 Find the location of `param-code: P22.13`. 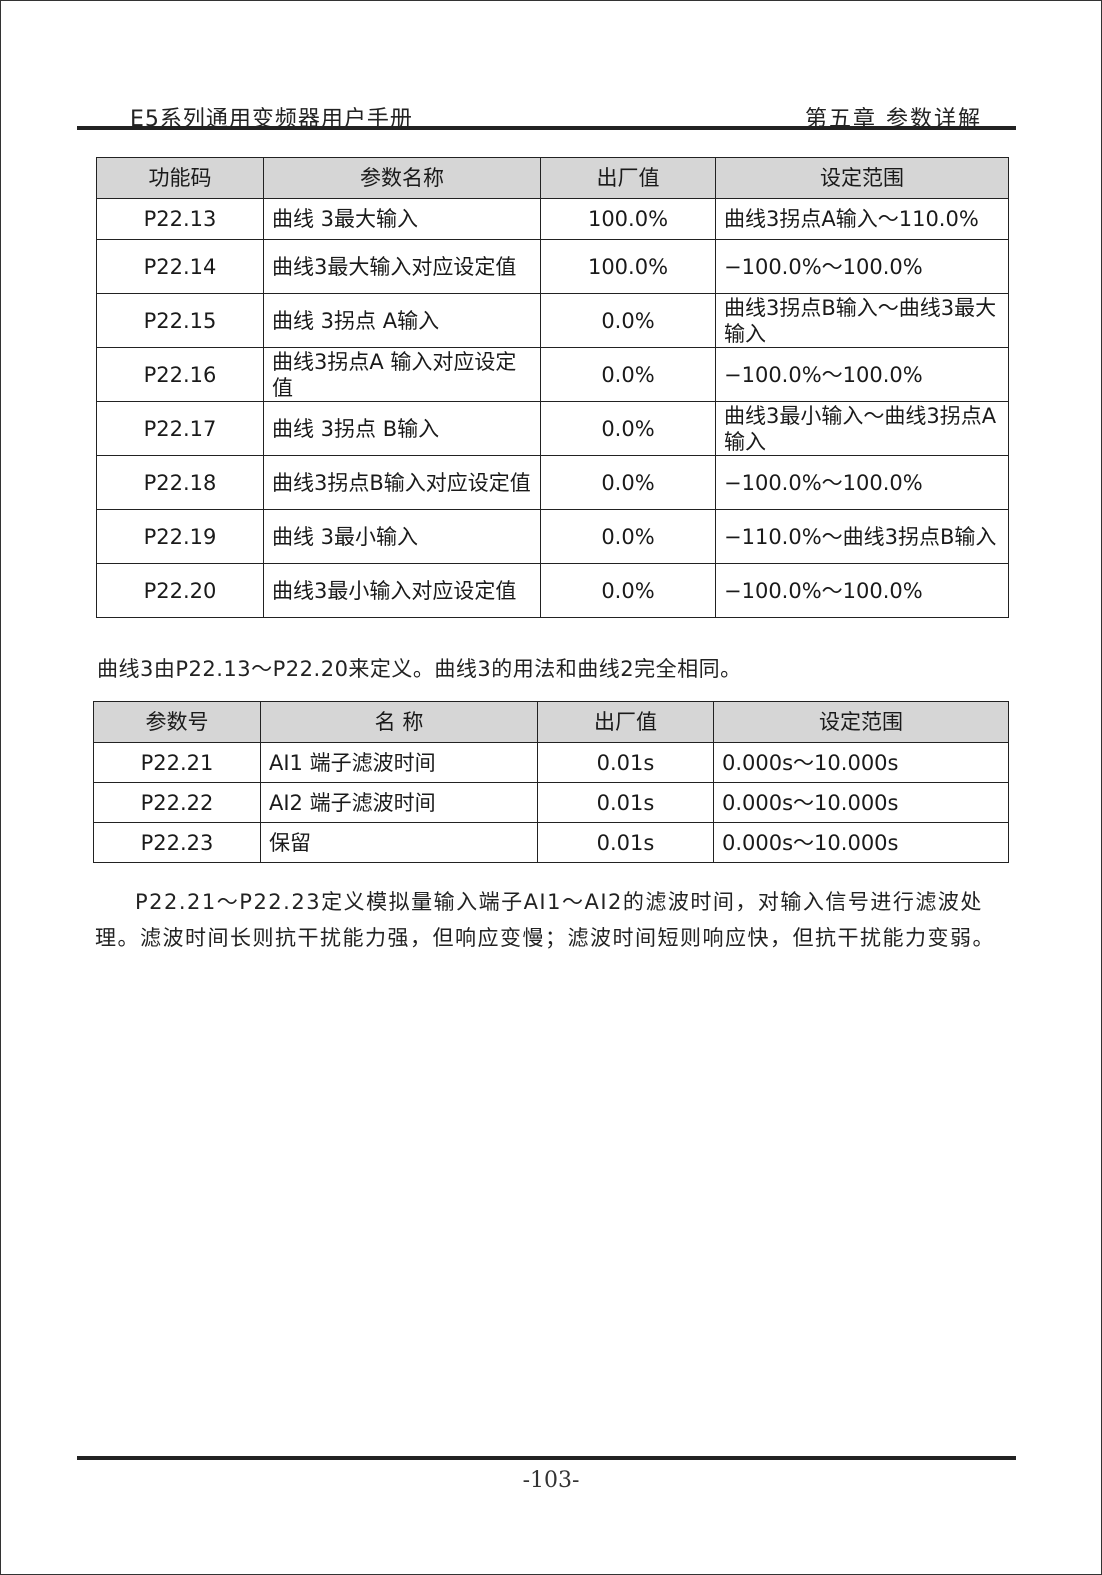

param-code: P22.13 is located at coordinates (180, 219).